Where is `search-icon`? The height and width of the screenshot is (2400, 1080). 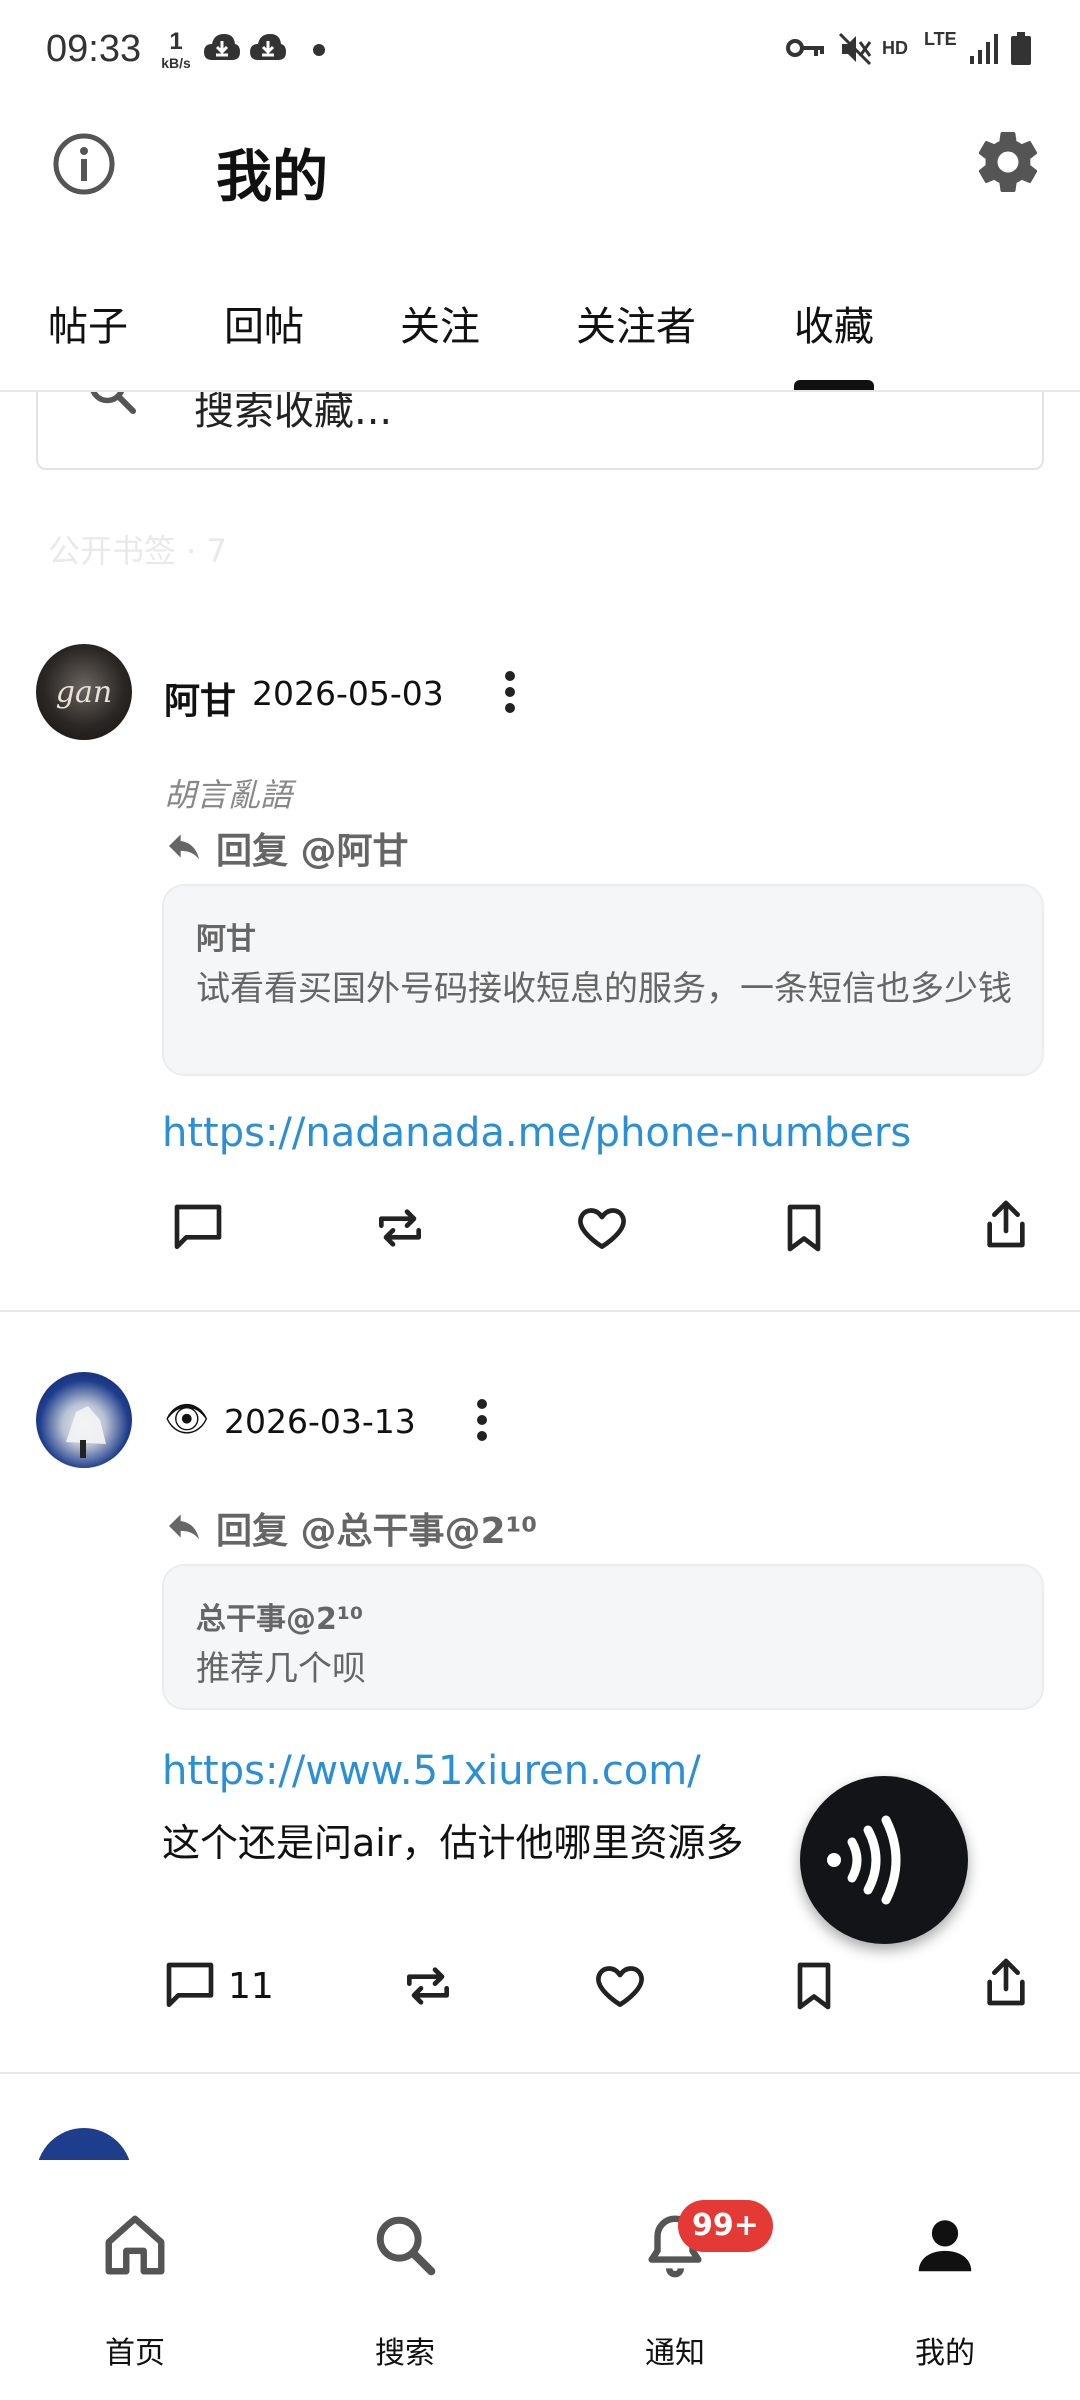
search-icon is located at coordinates (406, 2246).